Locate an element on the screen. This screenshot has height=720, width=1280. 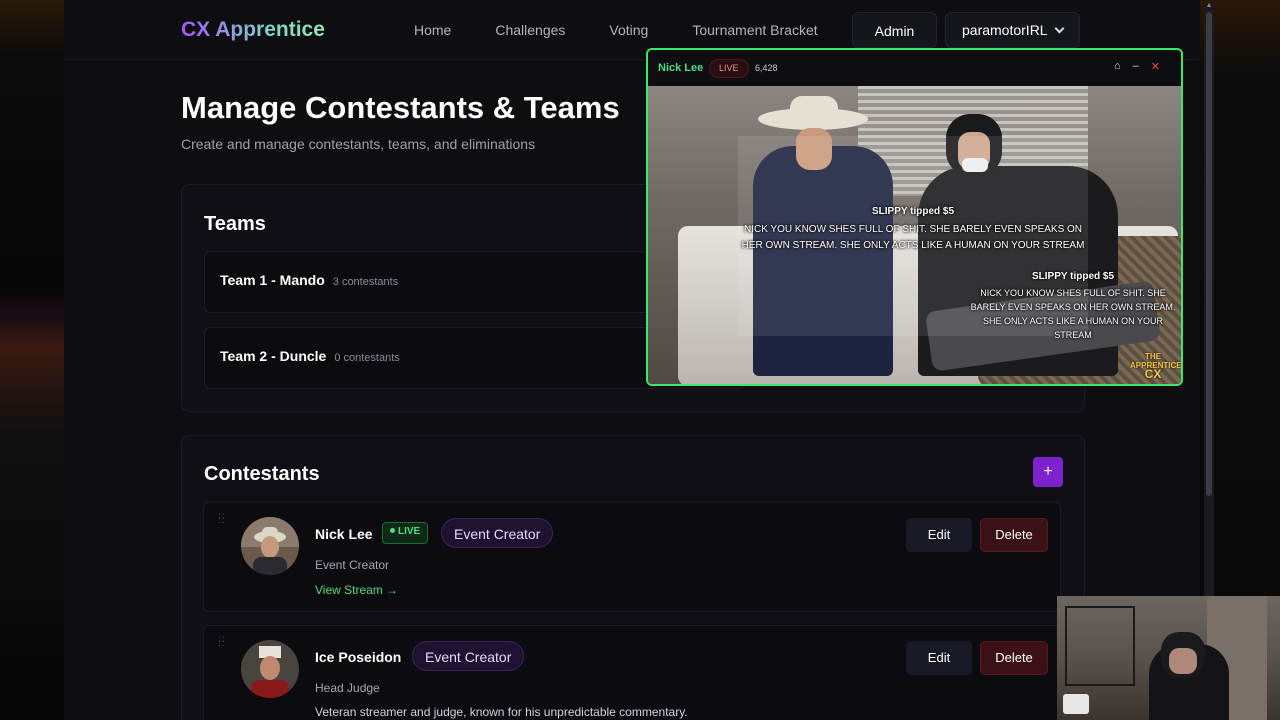
contestant-role: Head Judge is located at coordinates (347, 688).